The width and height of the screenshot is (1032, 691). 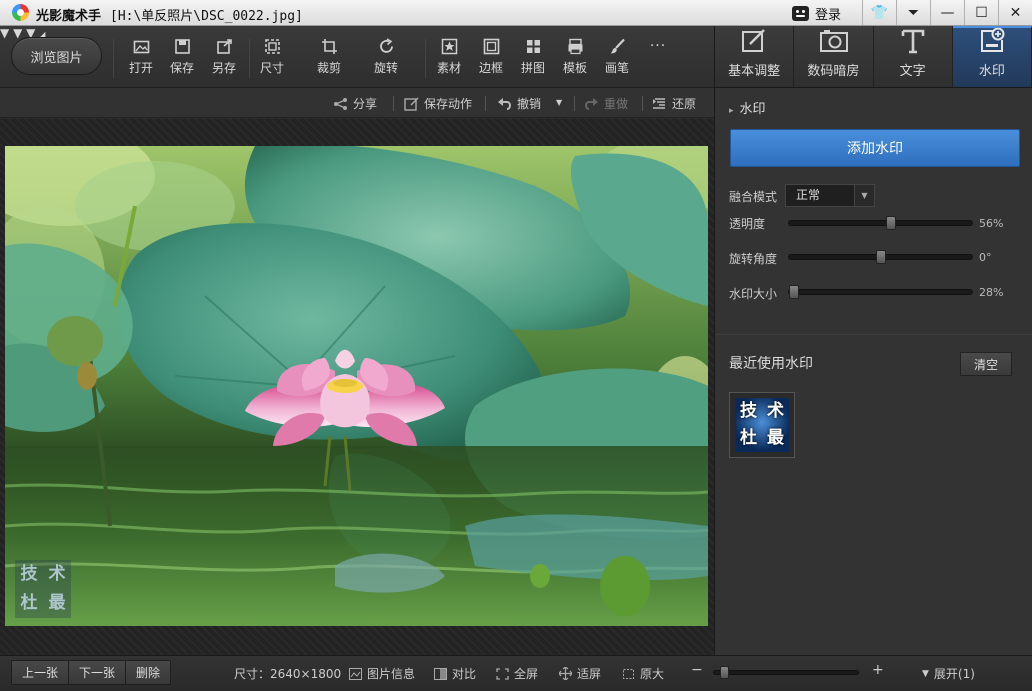 I want to click on next-image-button: 下一张, so click(x=98, y=672).